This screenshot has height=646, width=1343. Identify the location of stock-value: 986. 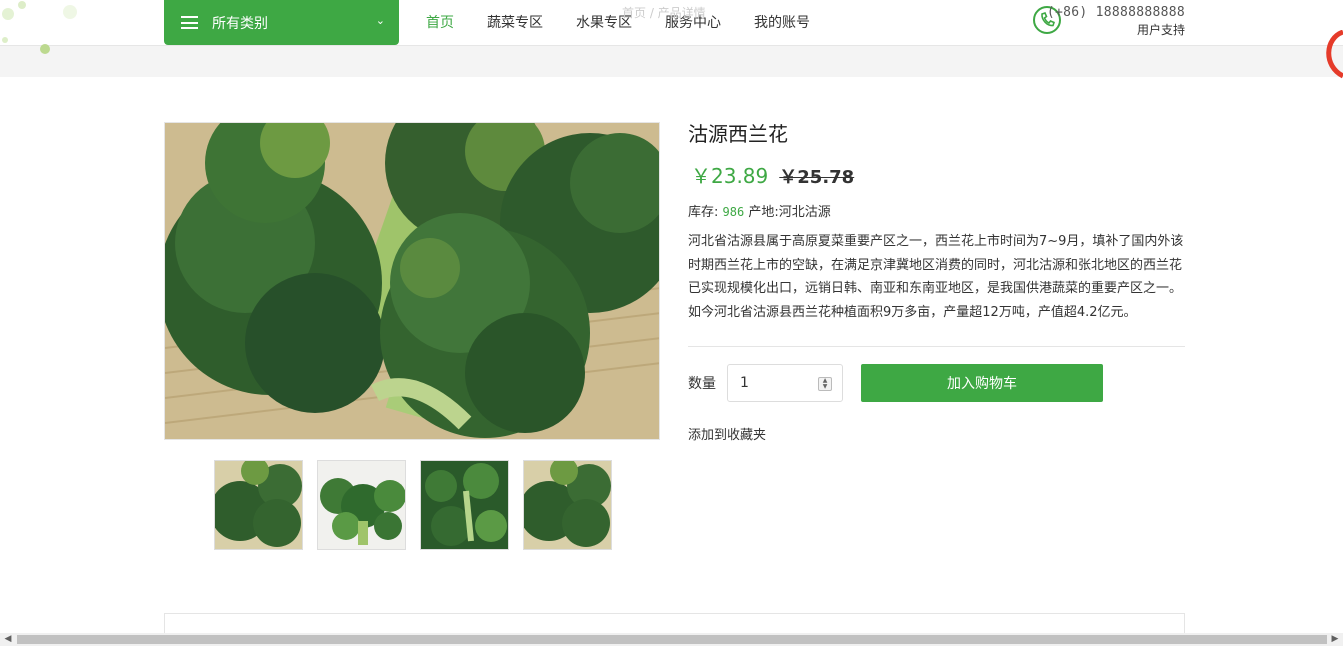
(733, 212).